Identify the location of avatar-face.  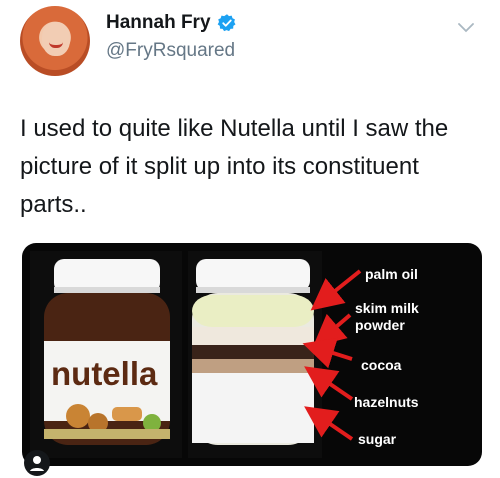
(56, 39).